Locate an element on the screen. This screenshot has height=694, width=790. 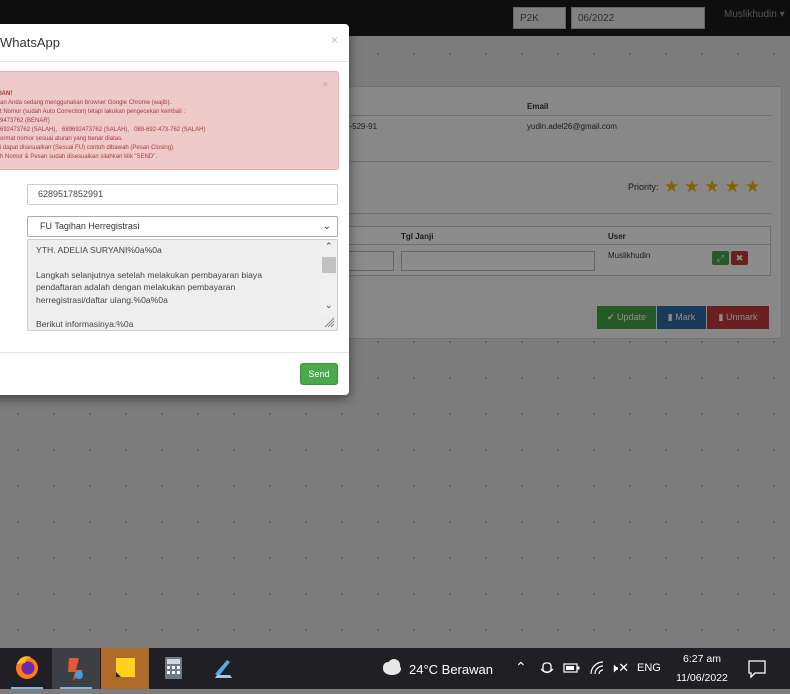
app-taskbar-button is located at coordinates (76, 668).